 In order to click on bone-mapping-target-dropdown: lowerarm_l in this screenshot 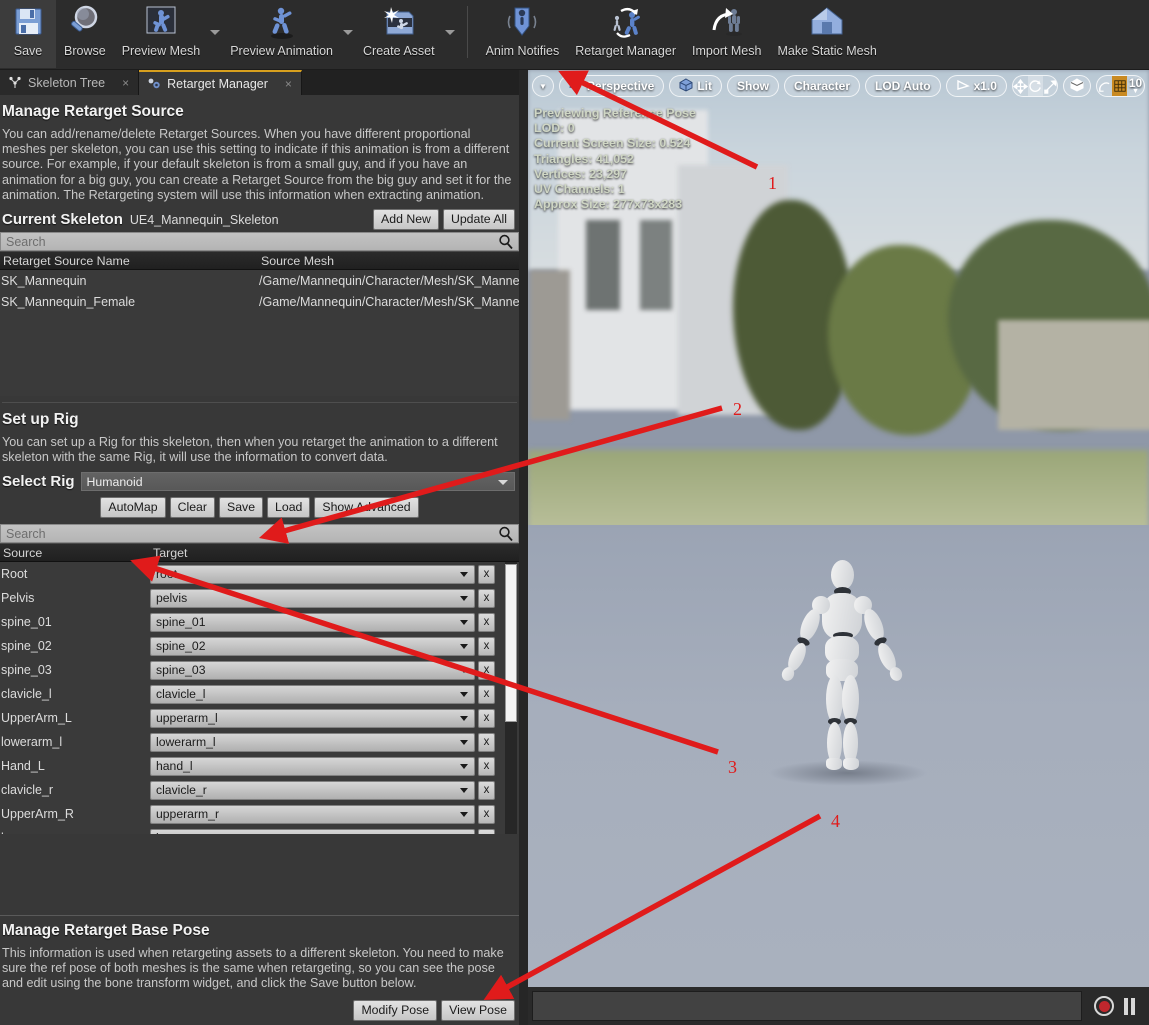, I will do `click(312, 742)`.